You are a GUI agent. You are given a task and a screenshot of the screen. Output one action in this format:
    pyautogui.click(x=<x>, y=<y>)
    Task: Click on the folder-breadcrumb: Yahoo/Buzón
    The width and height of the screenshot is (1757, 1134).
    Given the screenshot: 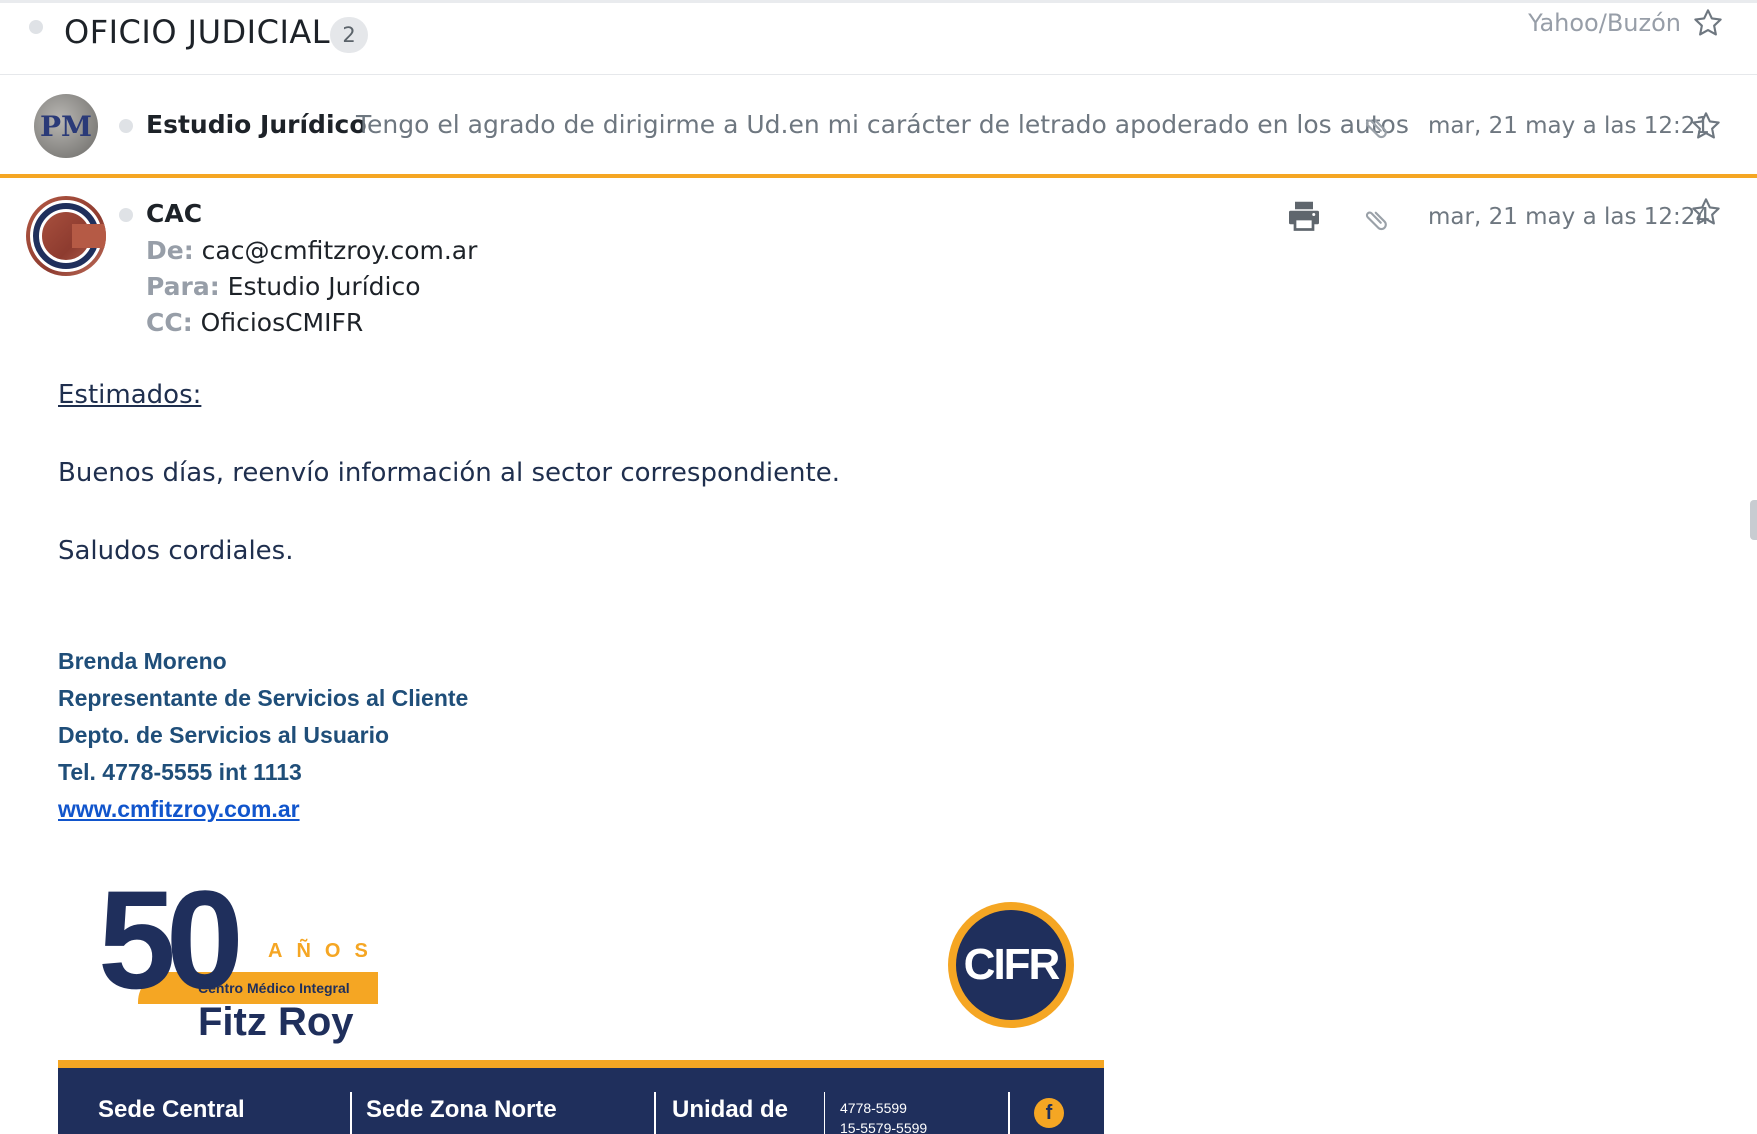 What is the action you would take?
    pyautogui.click(x=1604, y=23)
    